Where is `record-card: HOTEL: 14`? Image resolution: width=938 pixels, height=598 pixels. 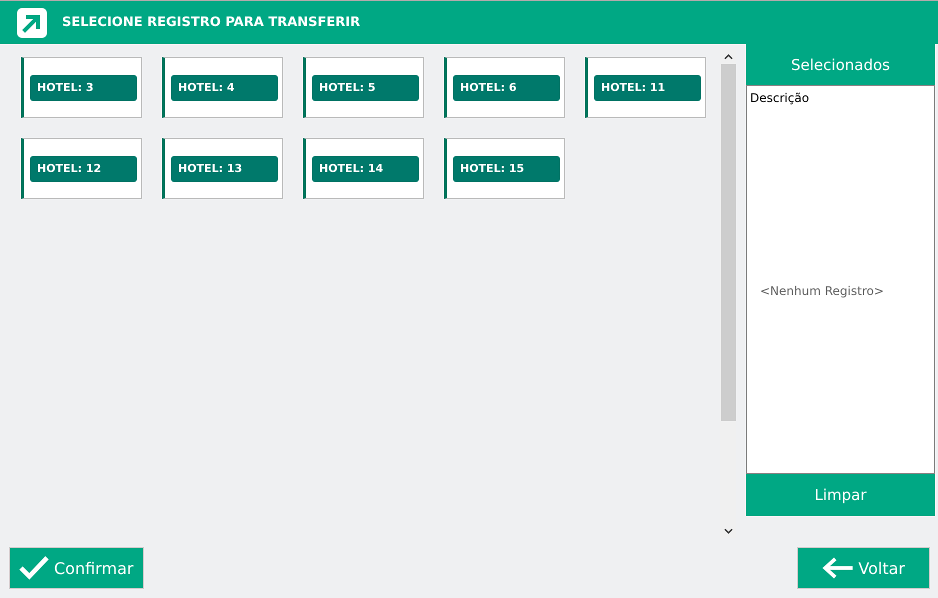 record-card: HOTEL: 14 is located at coordinates (363, 168).